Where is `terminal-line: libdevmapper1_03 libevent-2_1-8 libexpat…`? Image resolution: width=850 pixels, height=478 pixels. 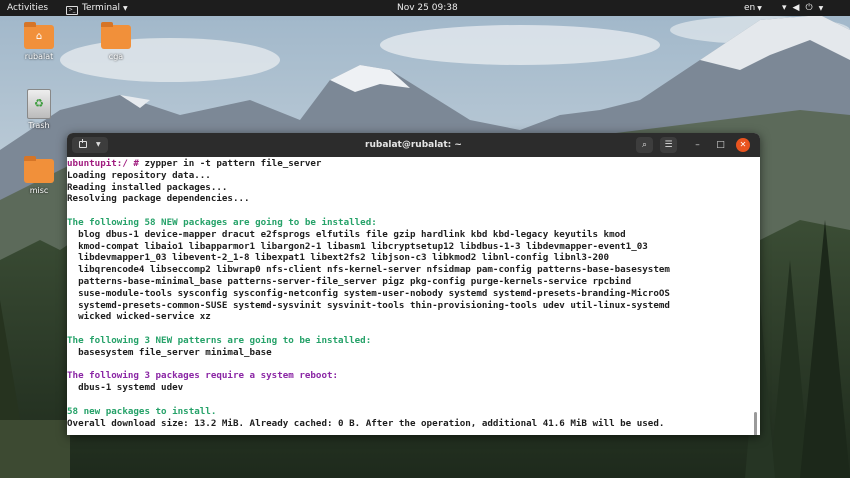
terminal-line: libdevmapper1_03 libevent-2_1-8 libexpat… is located at coordinates (338, 258).